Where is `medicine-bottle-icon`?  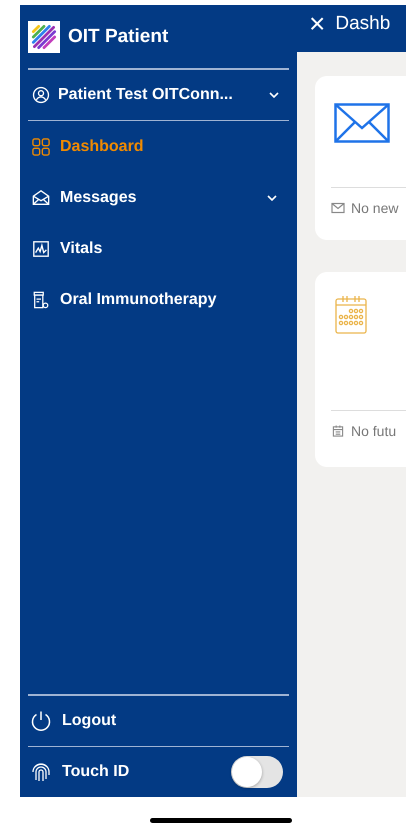
medicine-bottle-icon is located at coordinates (41, 299).